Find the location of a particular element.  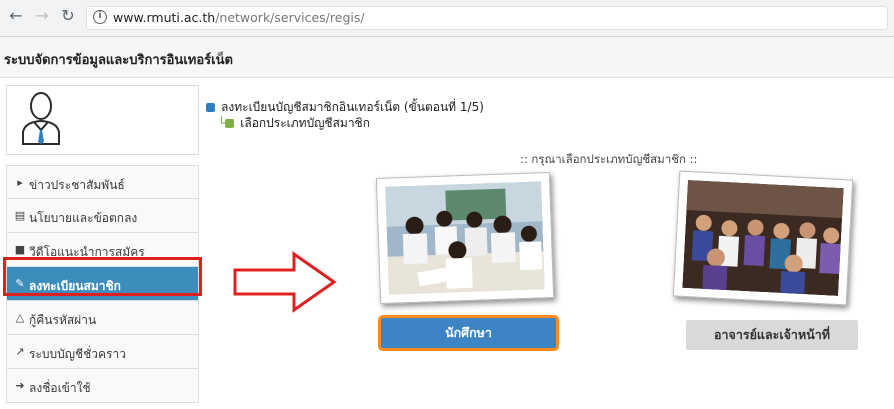

sidebar-item-policy: ▤ นโยบายและข้อตกลง is located at coordinates (102, 216).